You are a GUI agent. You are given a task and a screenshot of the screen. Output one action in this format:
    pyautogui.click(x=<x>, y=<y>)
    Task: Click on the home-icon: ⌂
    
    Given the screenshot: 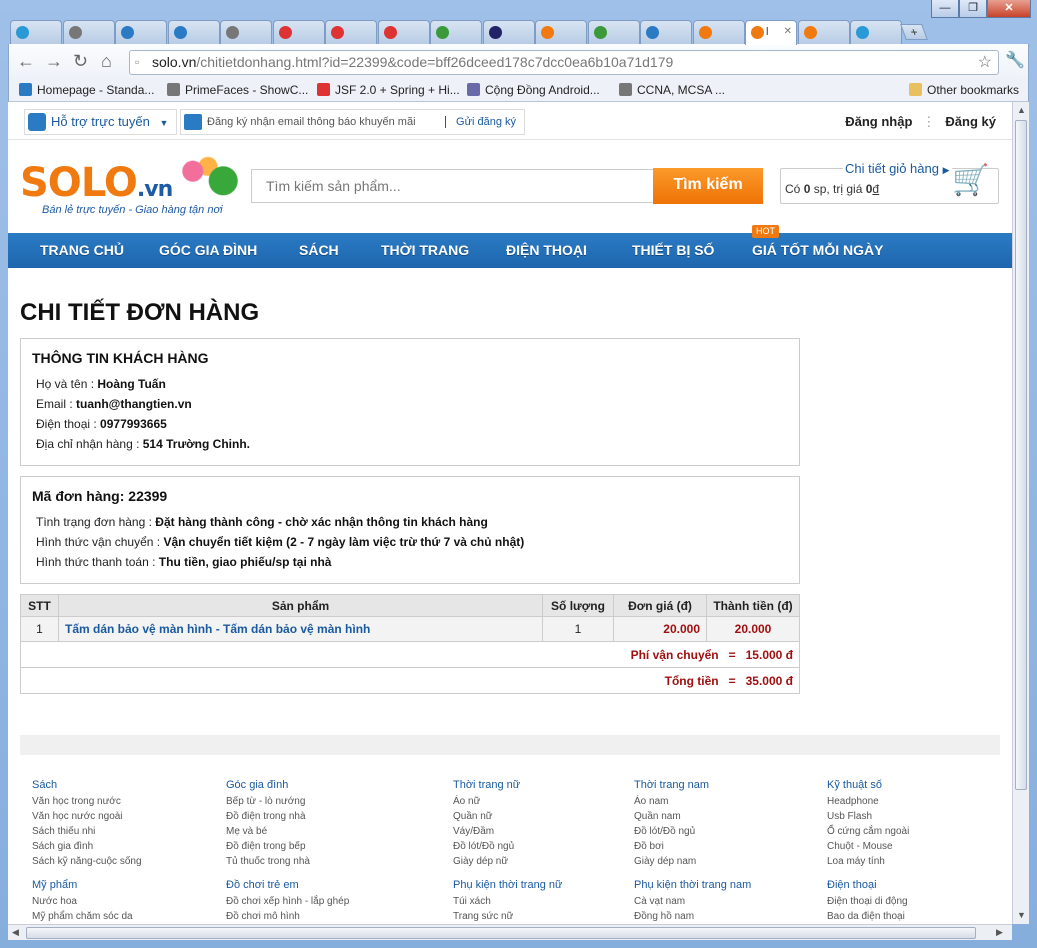 What is the action you would take?
    pyautogui.click(x=106, y=61)
    